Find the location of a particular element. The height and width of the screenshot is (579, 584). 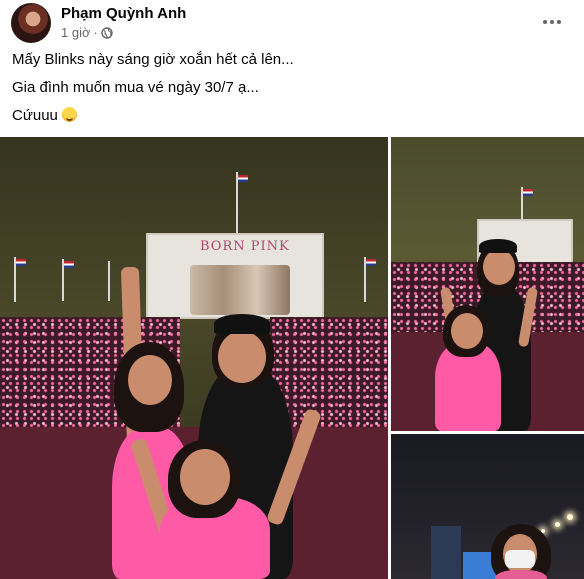

post-meta: 1 giờ · is located at coordinates (87, 32).